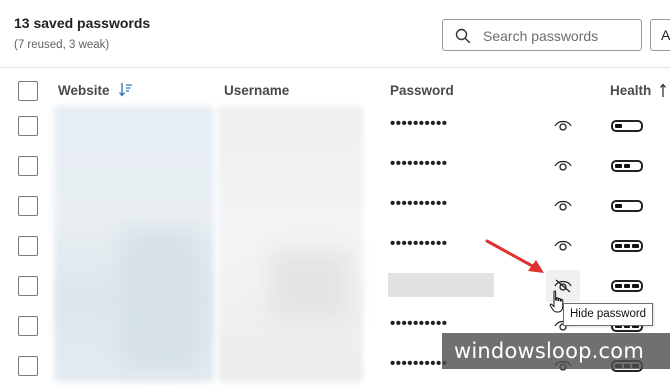  I want to click on annotation-arrow-icon, so click(514, 256).